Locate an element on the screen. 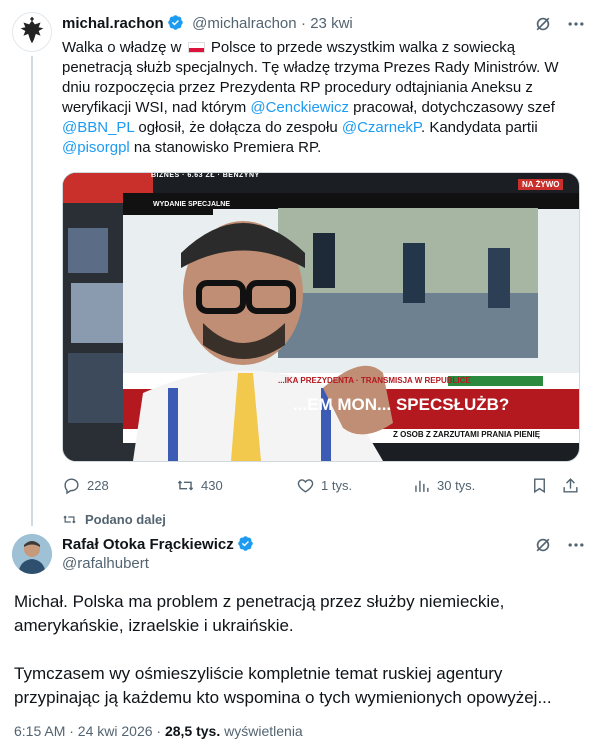 The image size is (603, 748). thread-connector-line is located at coordinates (32, 291).